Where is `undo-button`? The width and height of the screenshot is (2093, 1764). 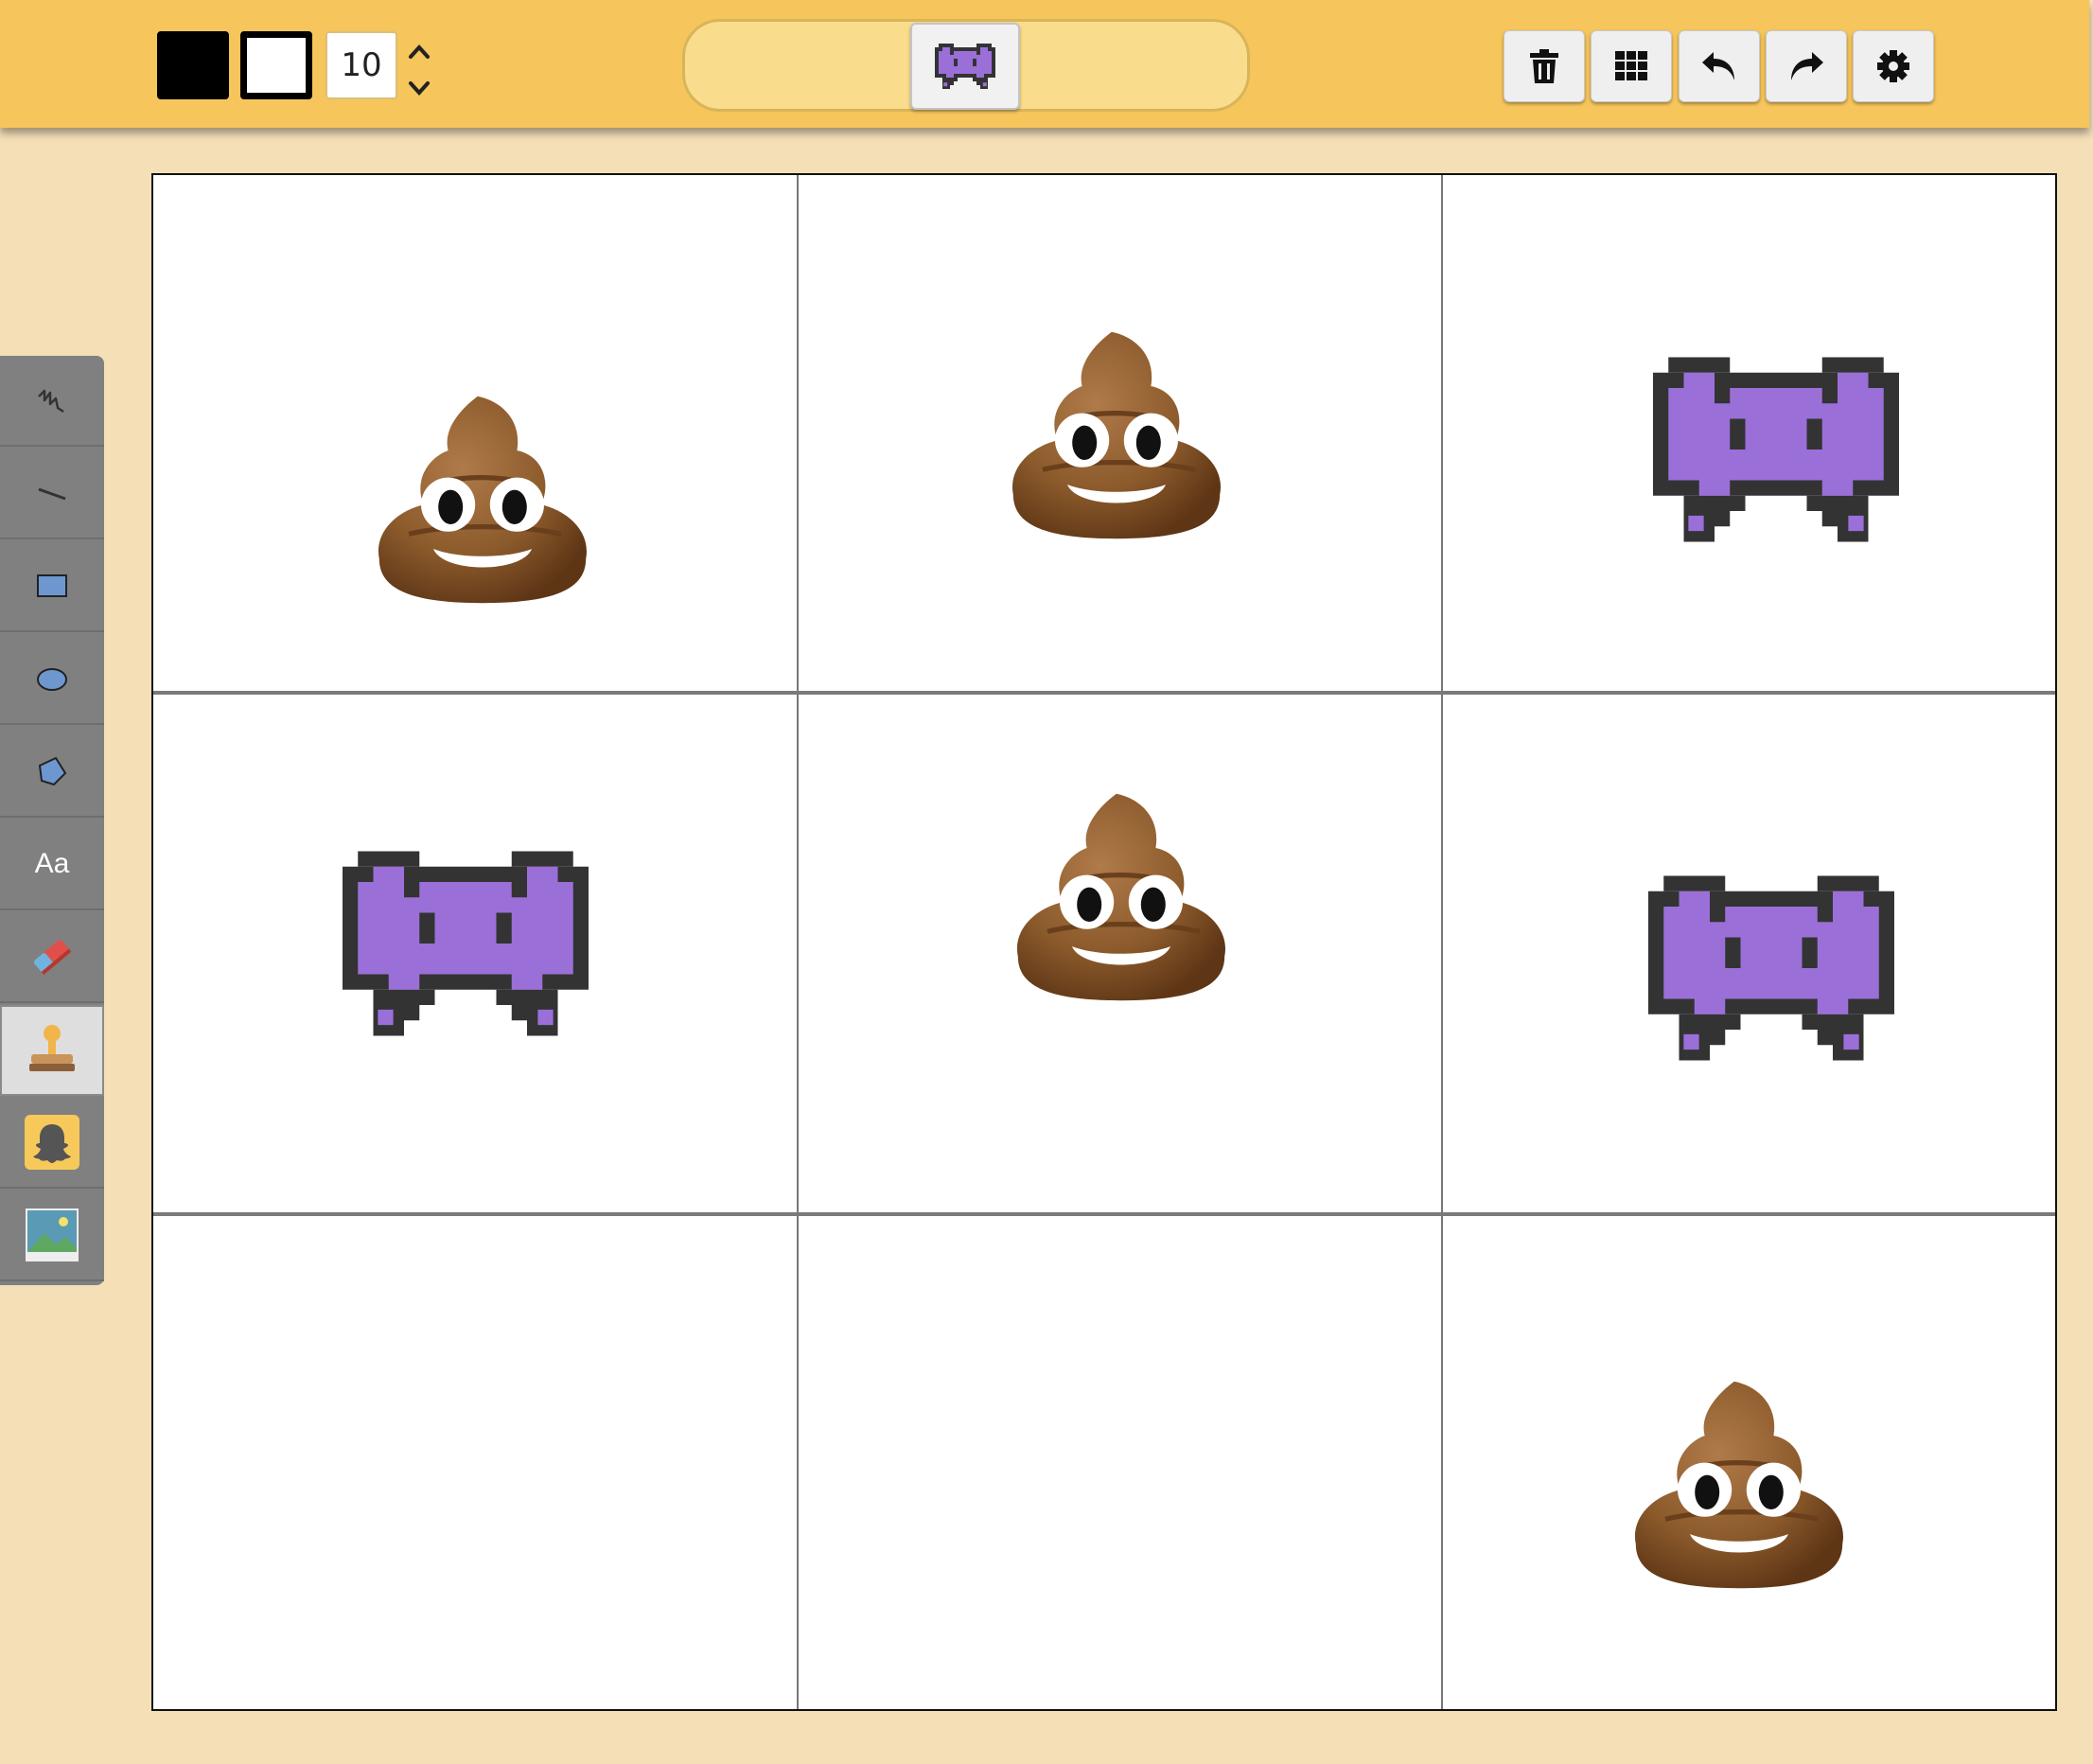
undo-button is located at coordinates (1719, 66).